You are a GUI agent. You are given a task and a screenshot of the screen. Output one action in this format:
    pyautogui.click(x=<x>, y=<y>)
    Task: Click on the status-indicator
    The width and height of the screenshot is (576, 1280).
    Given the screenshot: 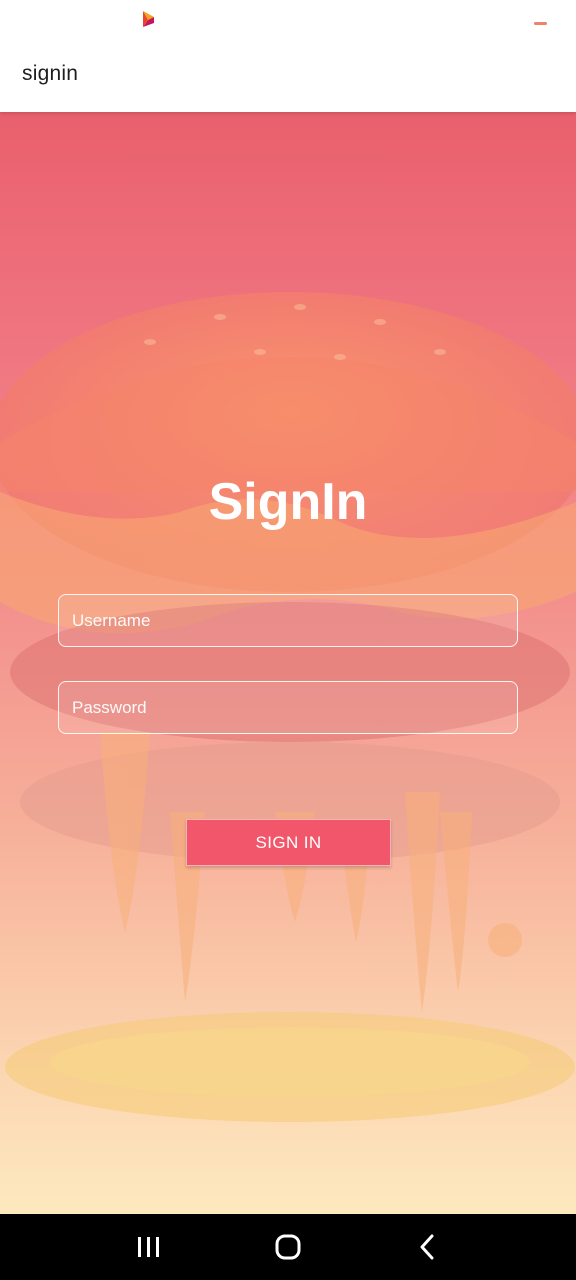 What is the action you would take?
    pyautogui.click(x=540, y=23)
    